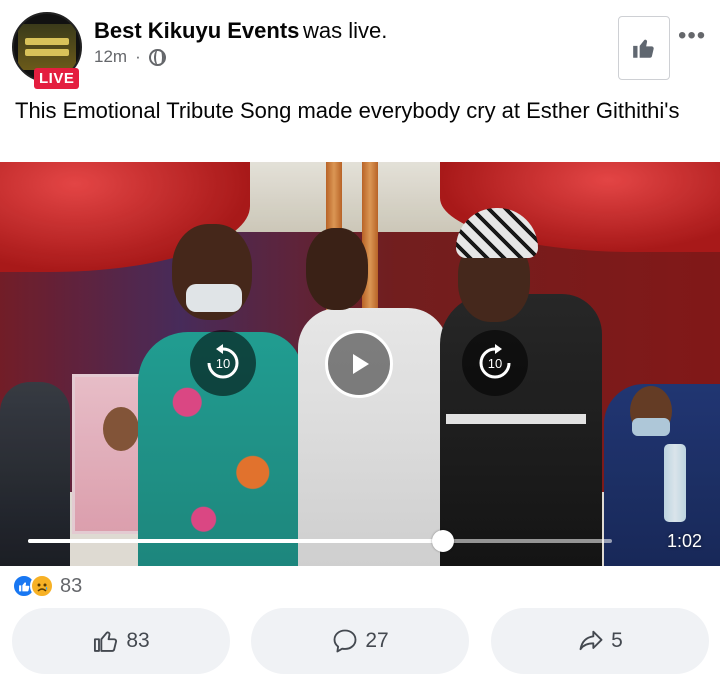  I want to click on comment-button: 27, so click(360, 641).